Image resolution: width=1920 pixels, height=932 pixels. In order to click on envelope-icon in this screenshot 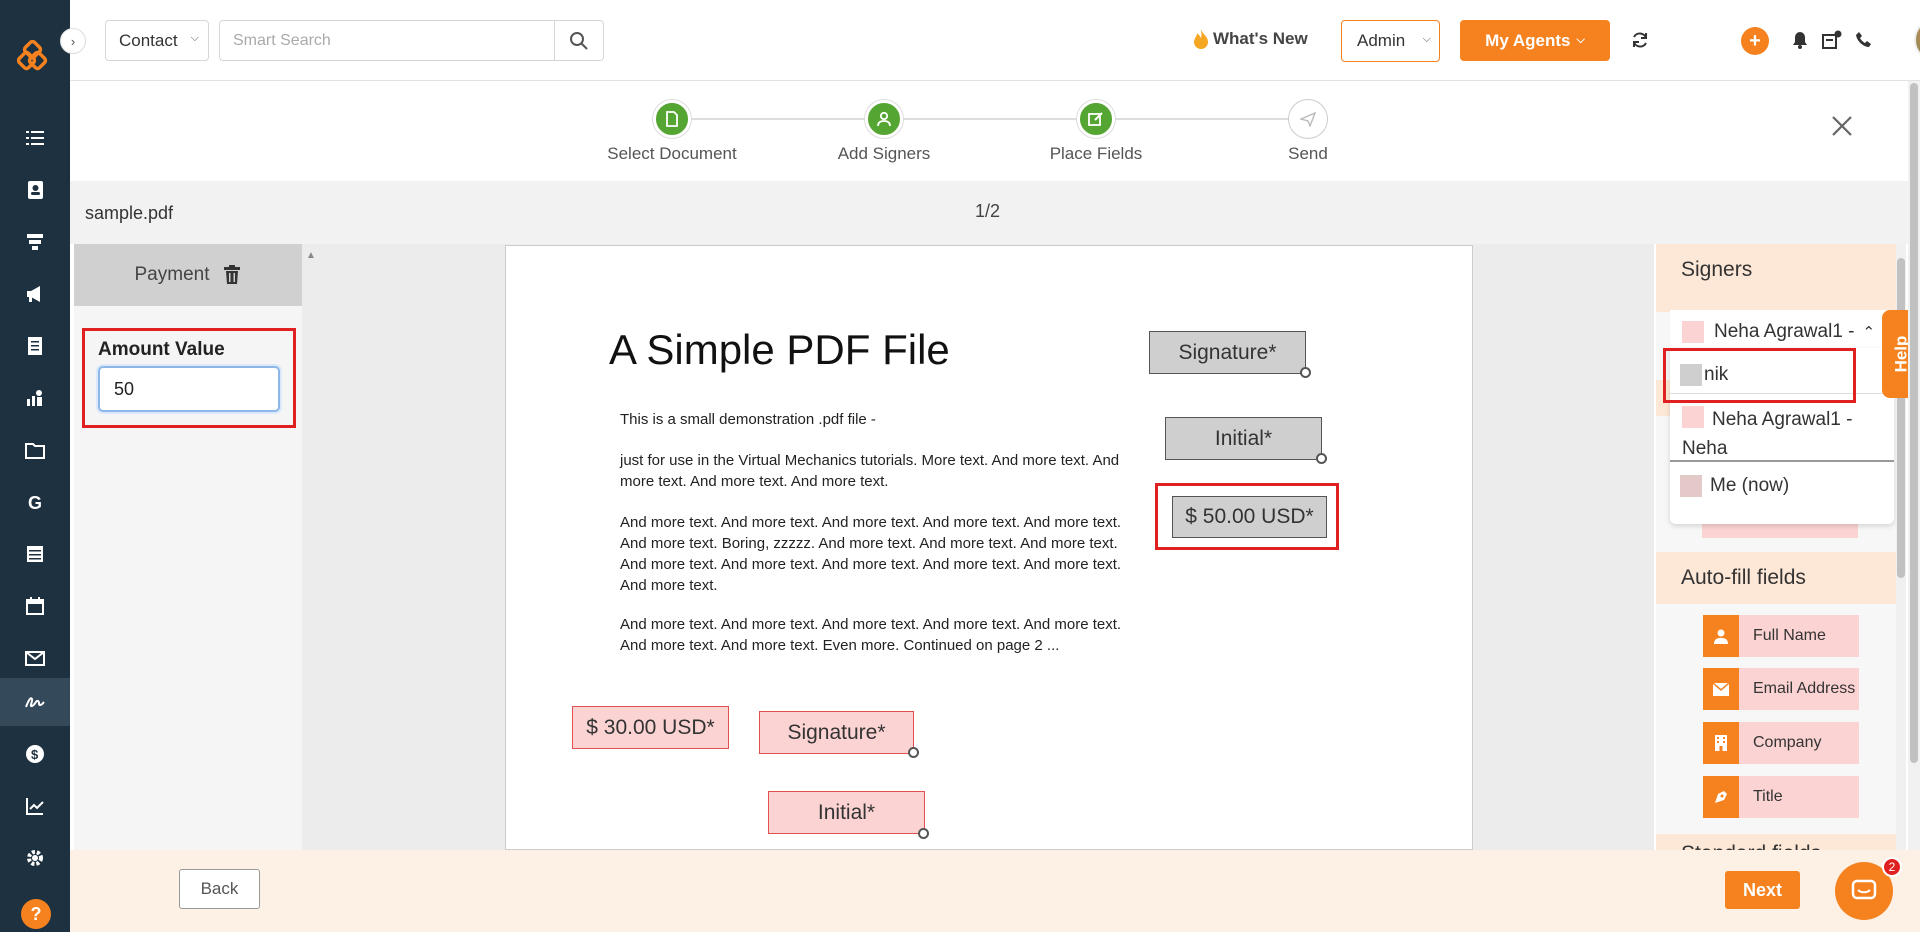, I will do `click(1721, 689)`.